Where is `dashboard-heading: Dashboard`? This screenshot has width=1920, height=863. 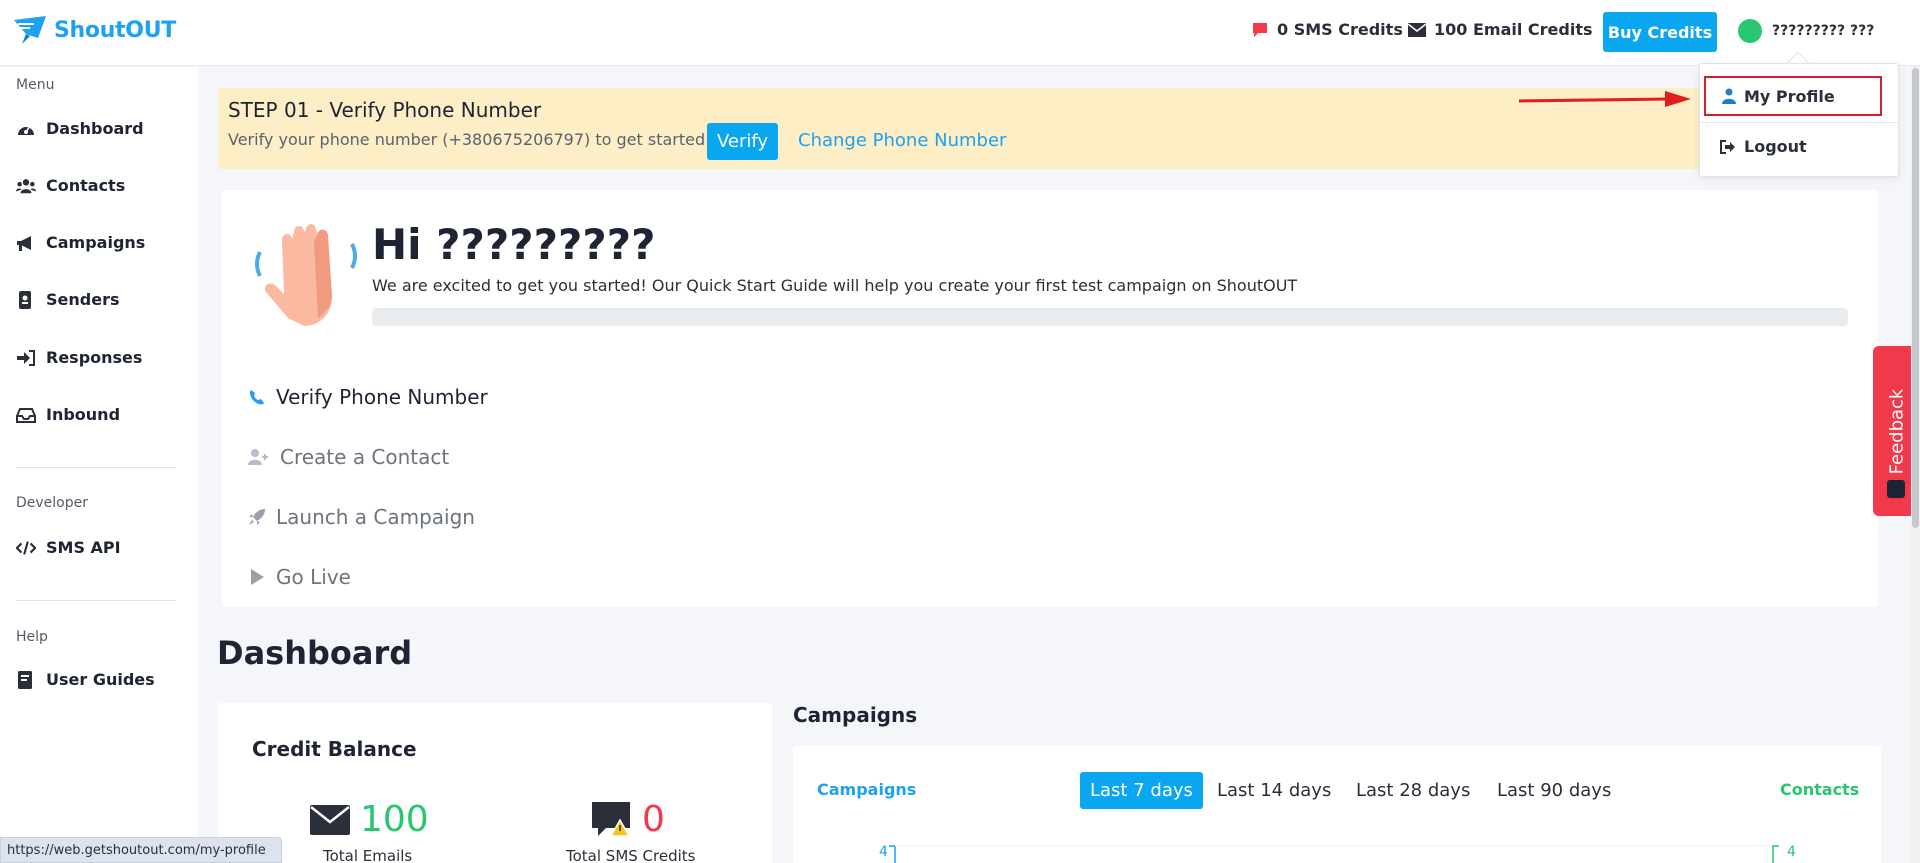
dashboard-heading: Dashboard is located at coordinates (315, 653).